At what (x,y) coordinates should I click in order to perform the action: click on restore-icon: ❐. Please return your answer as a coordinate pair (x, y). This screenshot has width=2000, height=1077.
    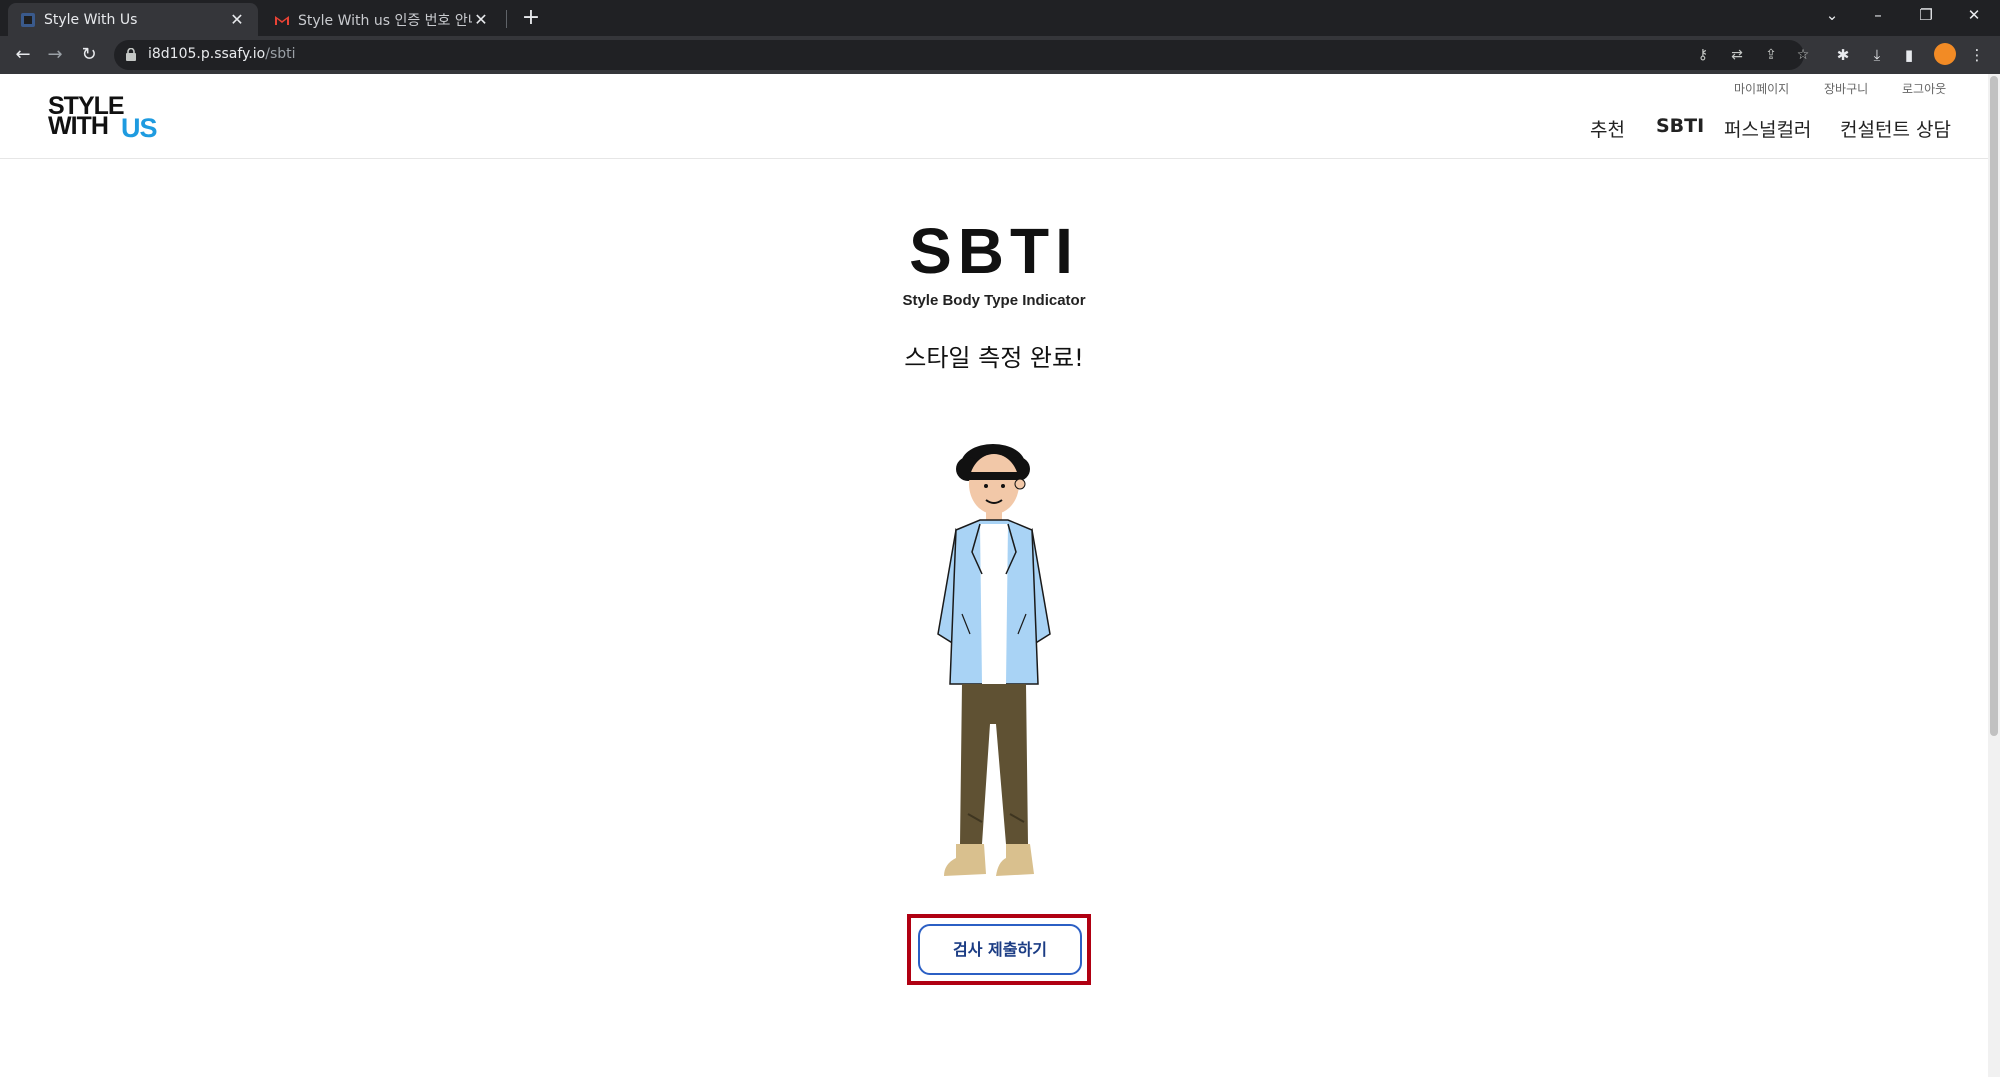
    Looking at the image, I should click on (1926, 16).